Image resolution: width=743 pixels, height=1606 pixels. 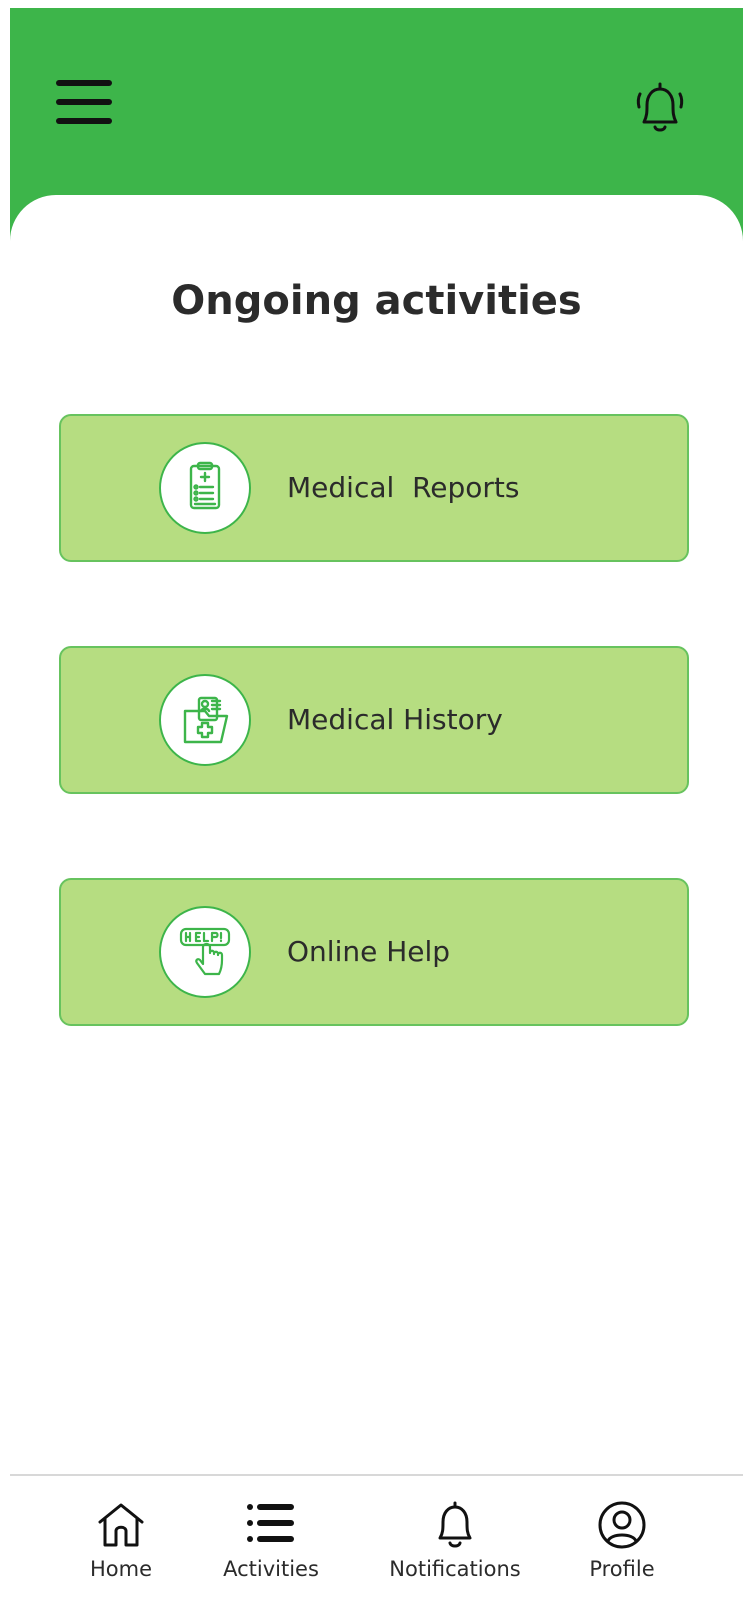 I want to click on medical-history-label: Medical History, so click(x=395, y=719).